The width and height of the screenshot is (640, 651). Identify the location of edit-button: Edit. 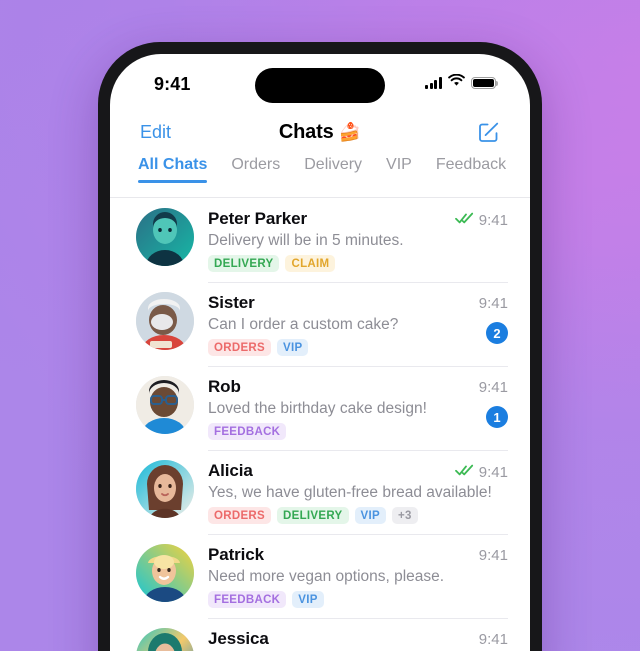
(155, 132).